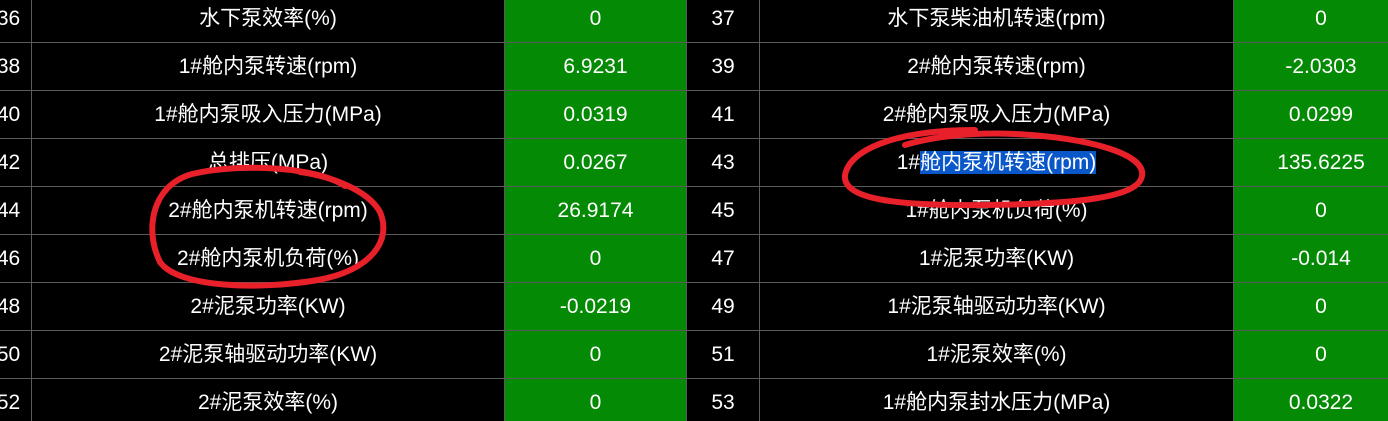  What do you see at coordinates (996, 399) in the screenshot?
I see `parameter-name-right: 1#舱内泵封水压力(MPa)` at bounding box center [996, 399].